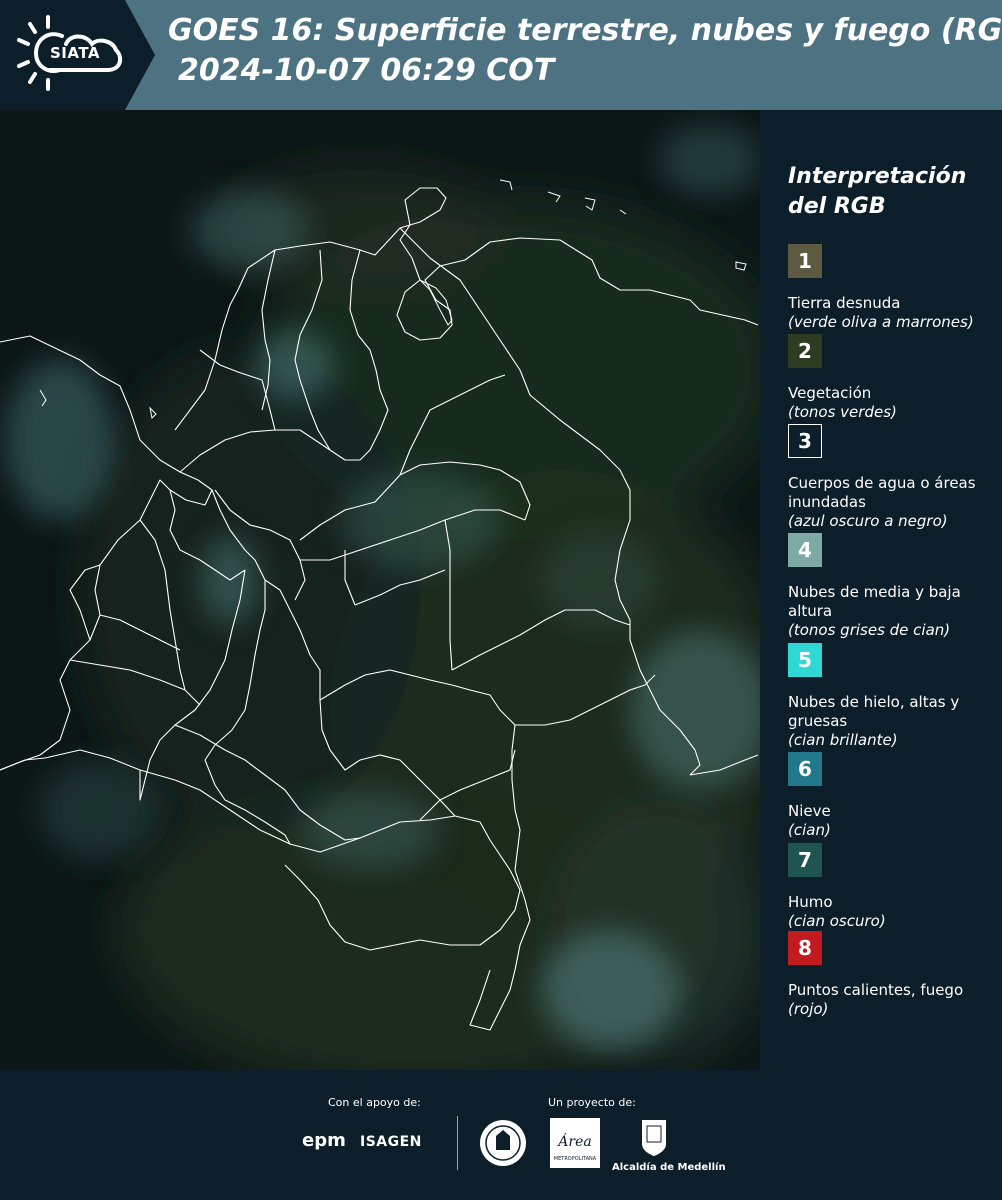  Describe the element at coordinates (874, 711) in the screenshot. I see `legend-label: Nubes de hielo, altas y gruesas` at that location.